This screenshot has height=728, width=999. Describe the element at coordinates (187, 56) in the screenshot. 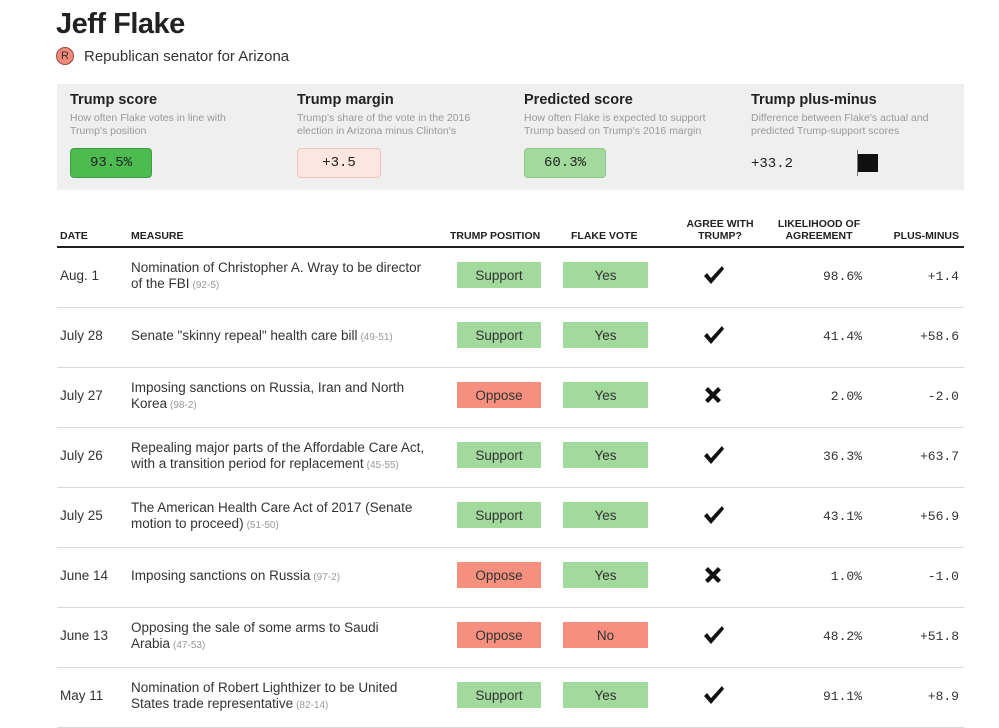

I see `page-subtitle: Republican senator for Arizona` at that location.